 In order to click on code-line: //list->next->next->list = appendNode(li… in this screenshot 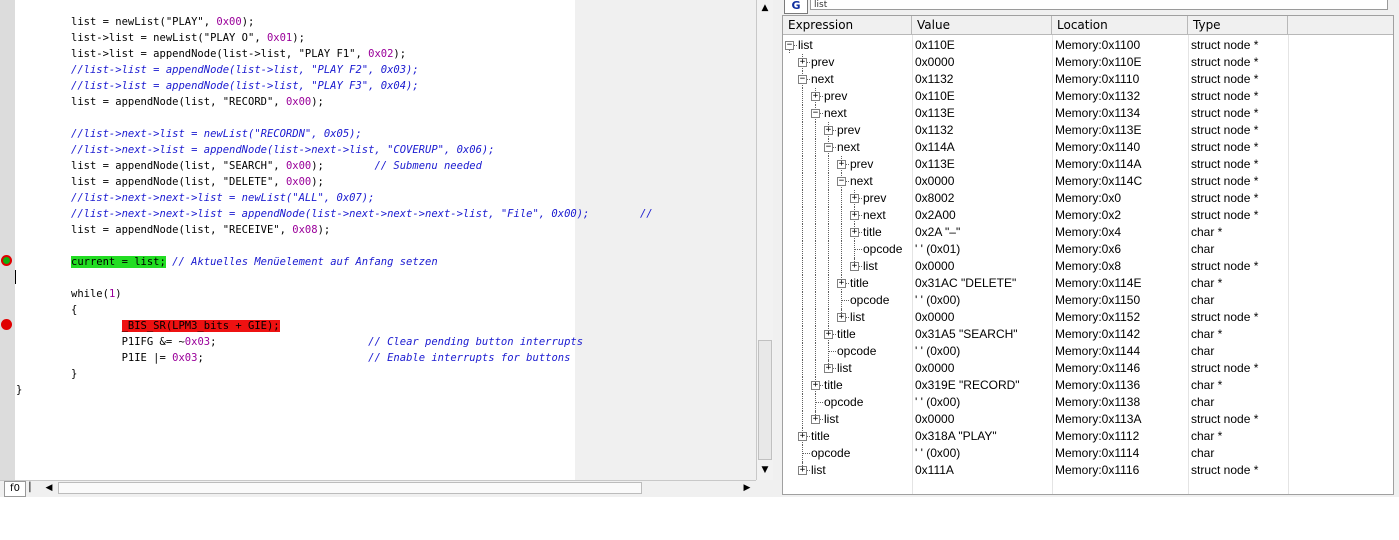, I will do `click(362, 214)`.